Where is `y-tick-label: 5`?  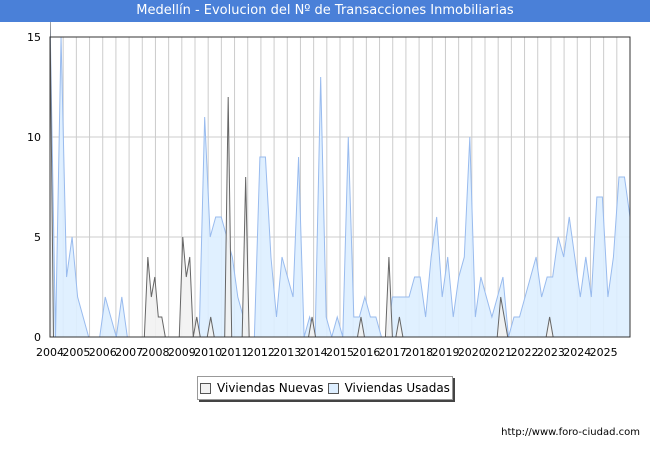 y-tick-label: 5 is located at coordinates (37, 237).